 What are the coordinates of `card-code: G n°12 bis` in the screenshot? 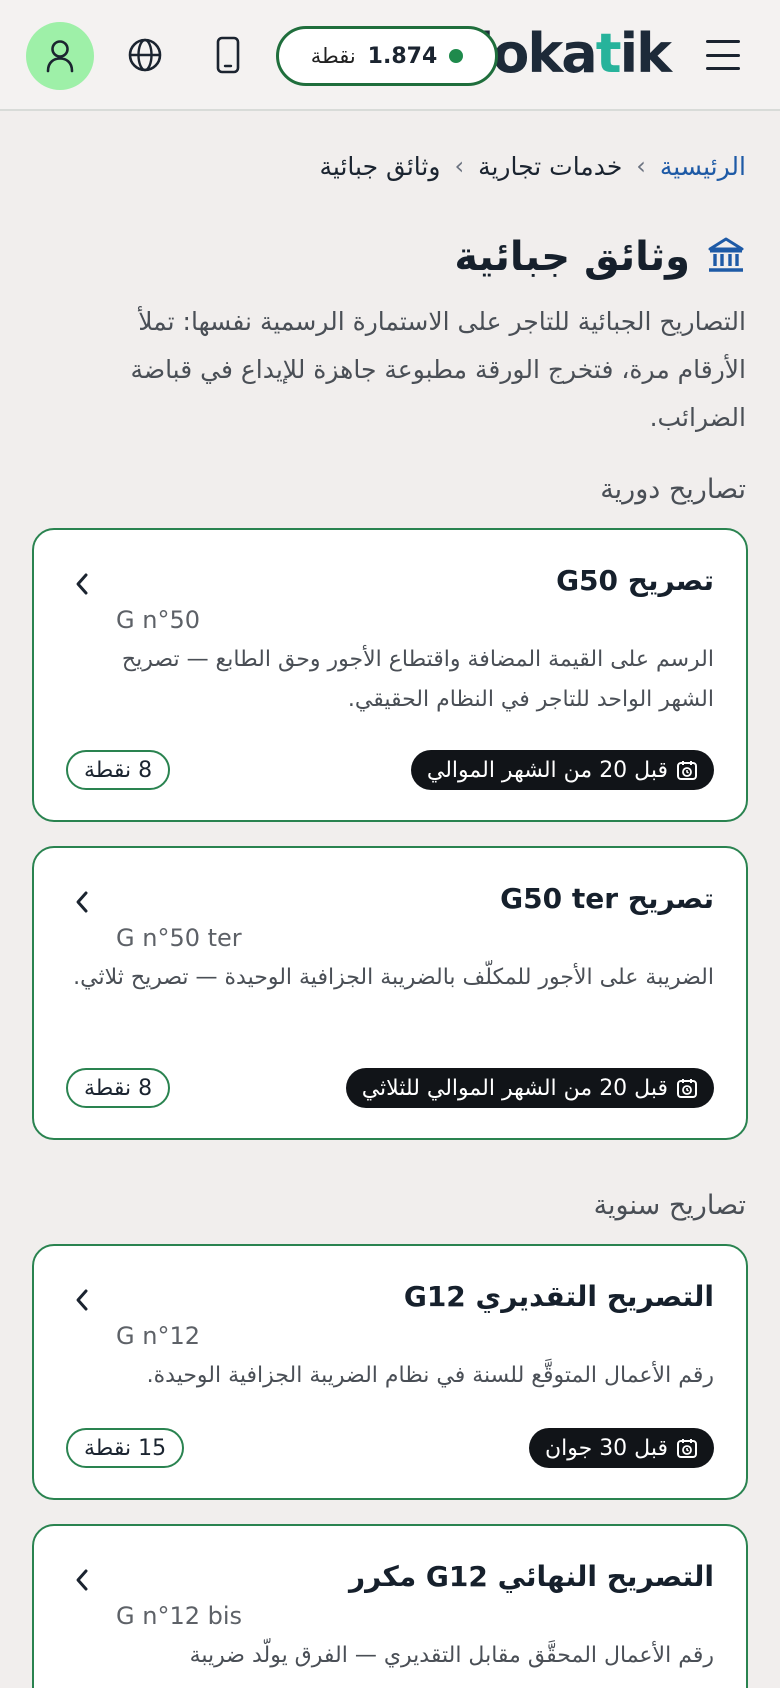 It's located at (179, 1616).